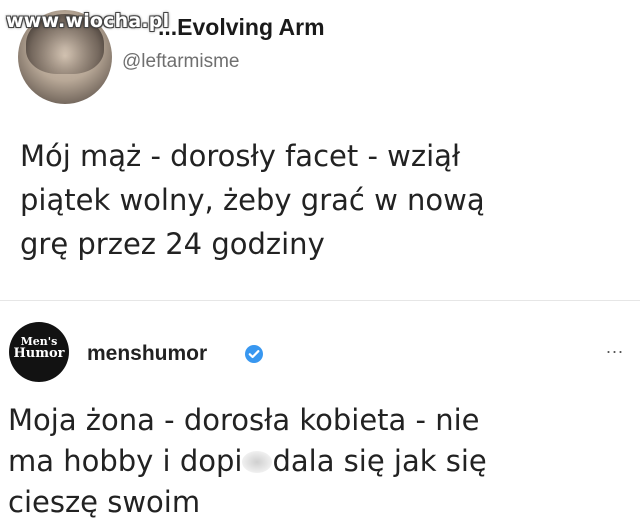  Describe the element at coordinates (257, 462) in the screenshot. I see `censor-blur` at that location.